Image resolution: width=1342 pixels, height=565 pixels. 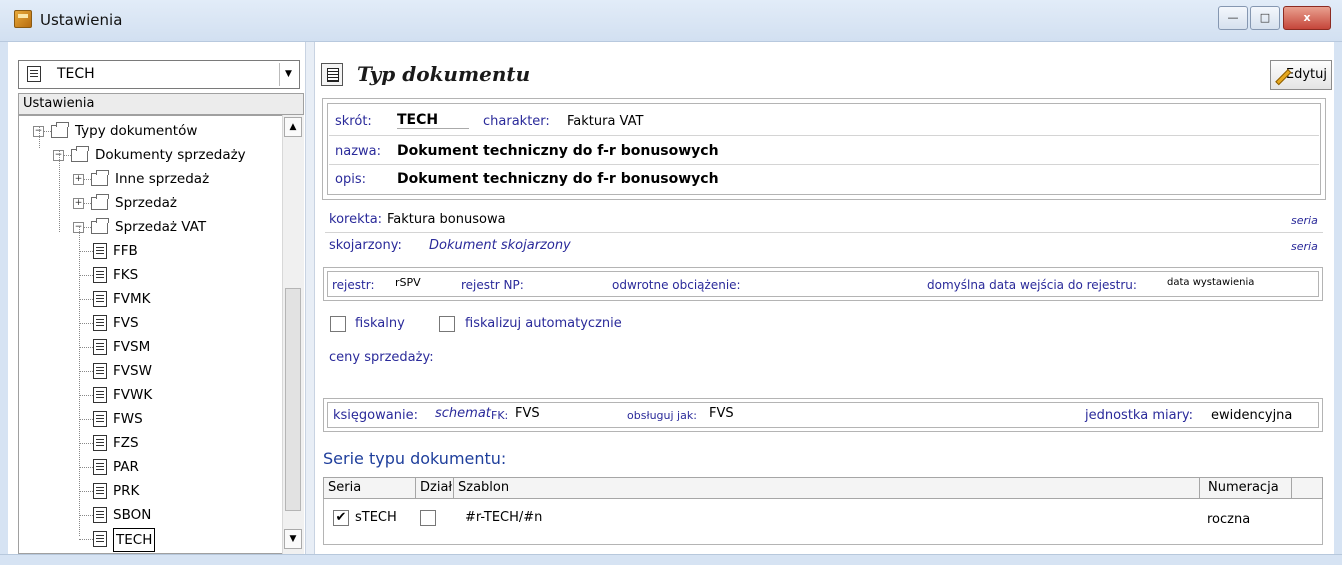 What do you see at coordinates (293, 127) in the screenshot?
I see `scroll-up-icon: ▲` at bounding box center [293, 127].